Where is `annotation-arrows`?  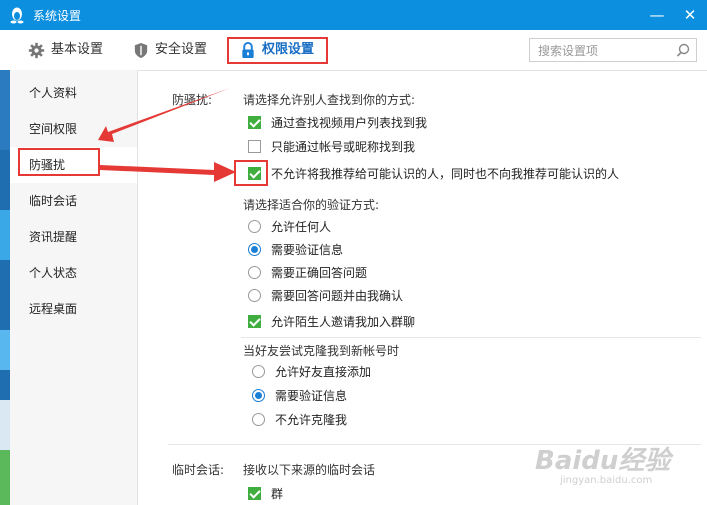
annotation-arrows is located at coordinates (167, 135).